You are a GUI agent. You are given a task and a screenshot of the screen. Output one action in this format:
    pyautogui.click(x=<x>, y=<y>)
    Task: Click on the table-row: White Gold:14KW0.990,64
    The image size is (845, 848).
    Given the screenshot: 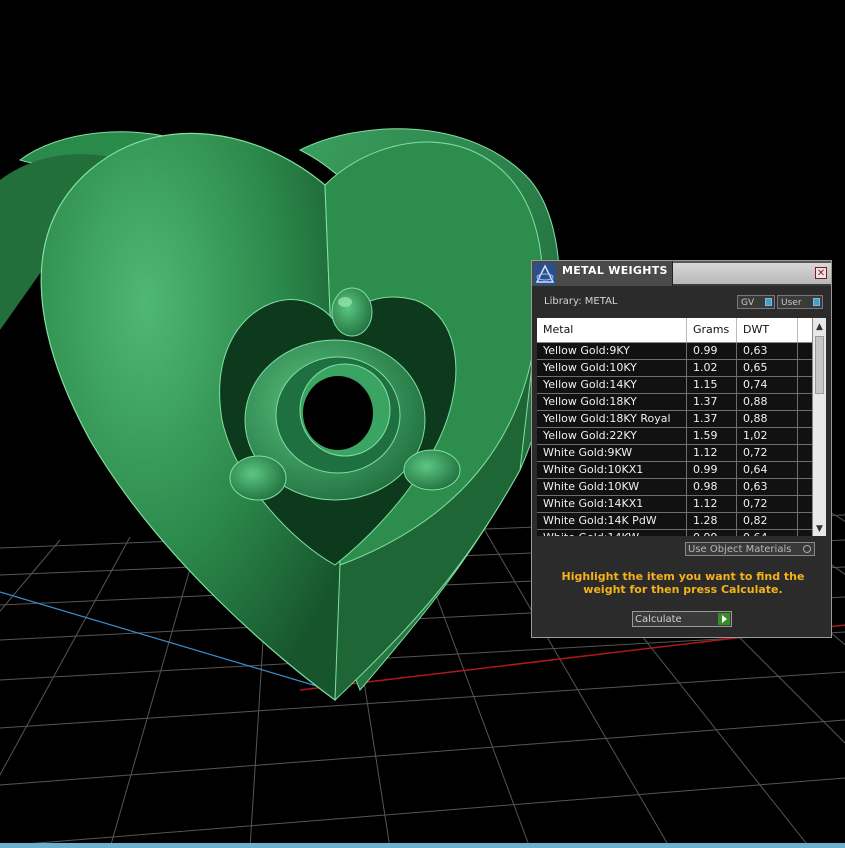 What is the action you would take?
    pyautogui.click(x=675, y=533)
    